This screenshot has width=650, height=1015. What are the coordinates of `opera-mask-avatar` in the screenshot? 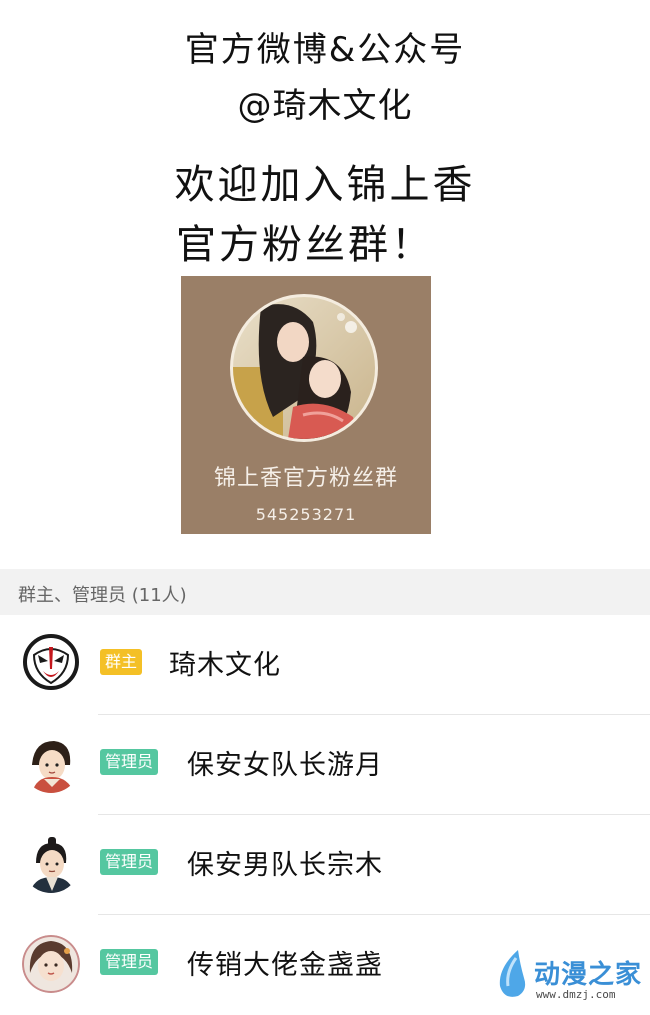 It's located at (51, 662).